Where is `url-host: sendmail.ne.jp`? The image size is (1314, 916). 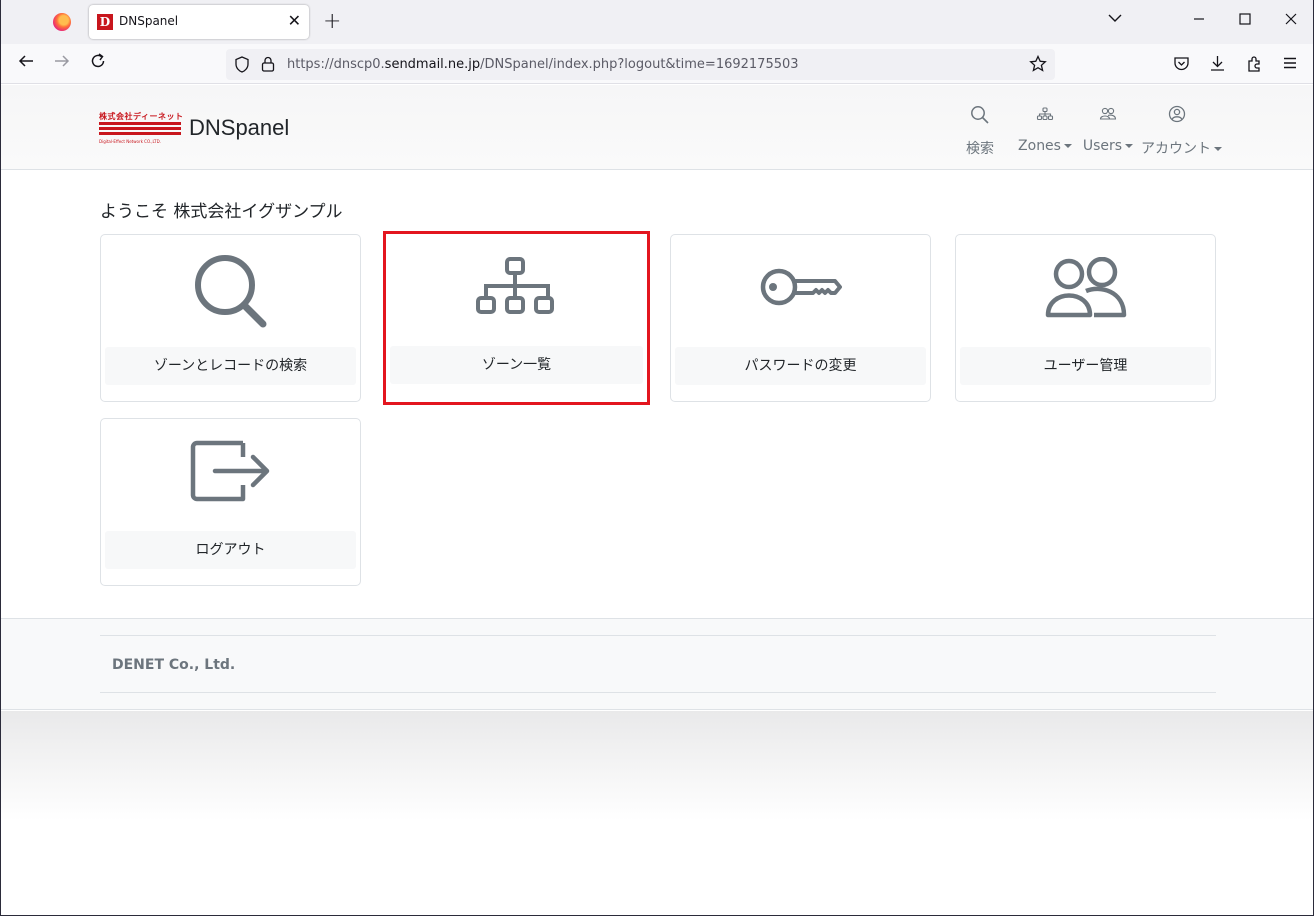 url-host: sendmail.ne.jp is located at coordinates (432, 64).